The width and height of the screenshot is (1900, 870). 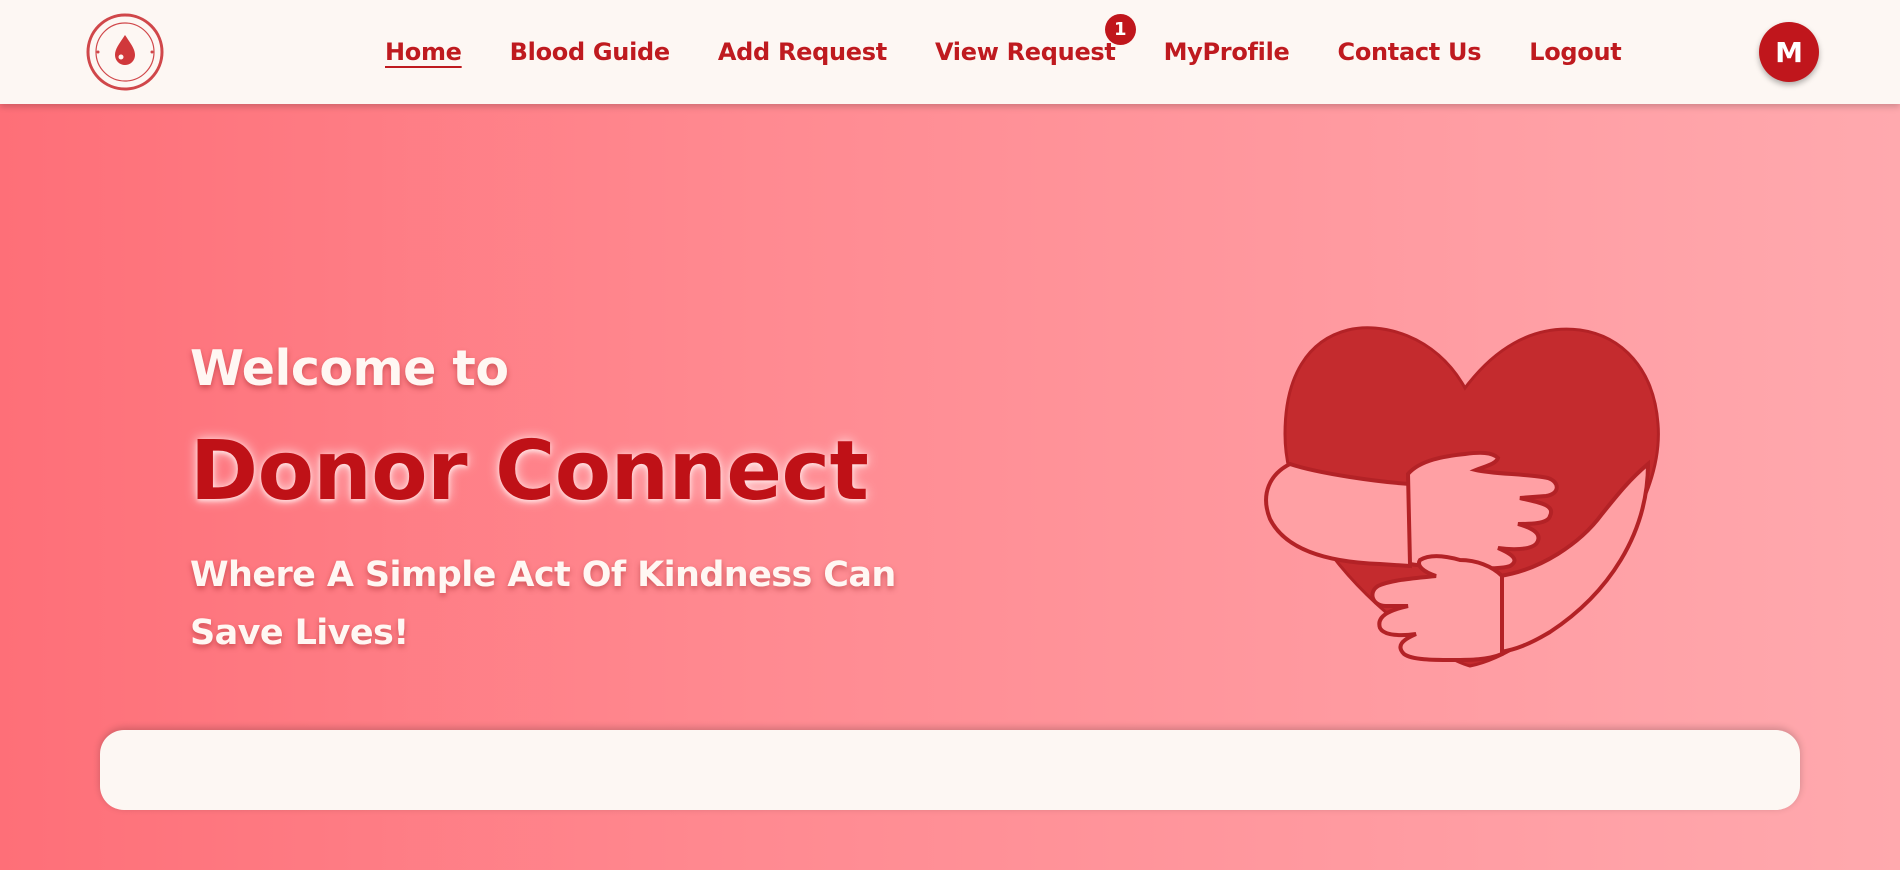 I want to click on hero-brand-title: Donor Connect, so click(x=529, y=471).